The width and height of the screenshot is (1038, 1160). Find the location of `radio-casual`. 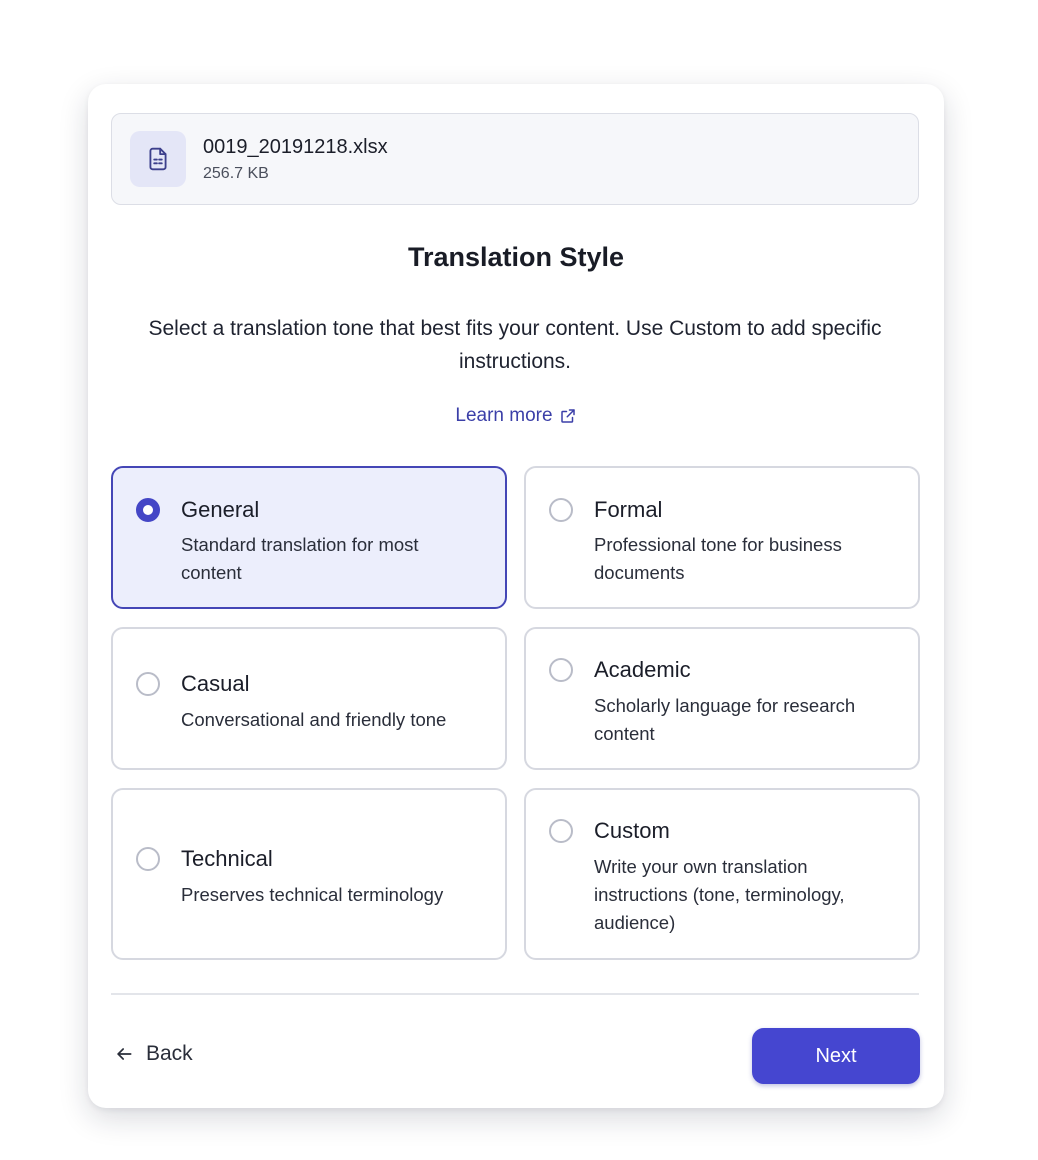

radio-casual is located at coordinates (148, 684).